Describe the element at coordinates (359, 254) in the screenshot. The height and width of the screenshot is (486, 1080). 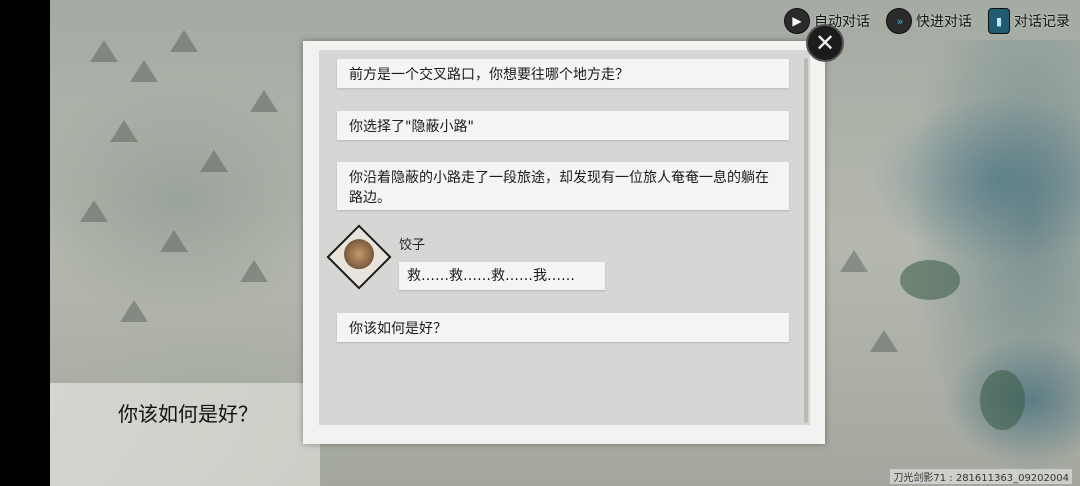
I see `character-portrait` at that location.